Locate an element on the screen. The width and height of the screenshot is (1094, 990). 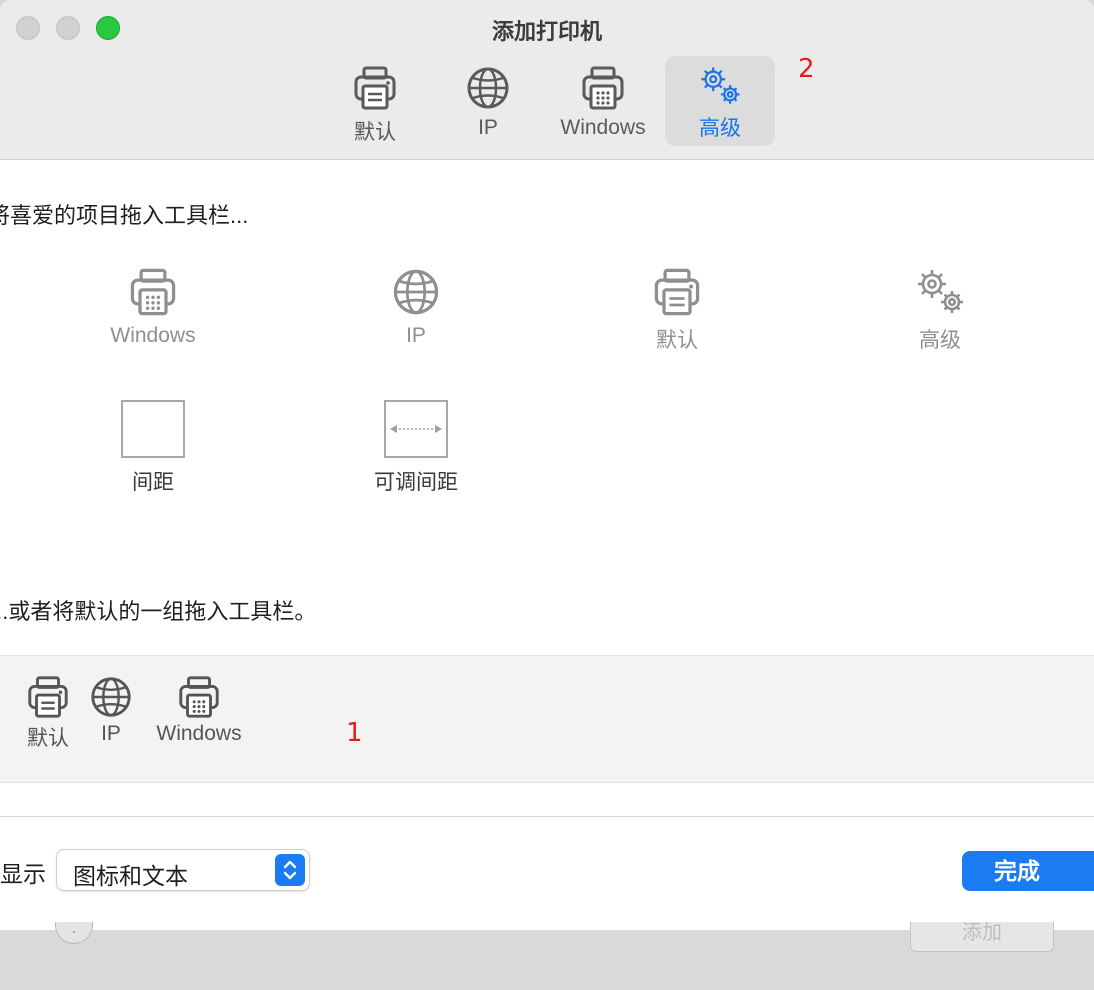
space-box is located at coordinates (153, 429).